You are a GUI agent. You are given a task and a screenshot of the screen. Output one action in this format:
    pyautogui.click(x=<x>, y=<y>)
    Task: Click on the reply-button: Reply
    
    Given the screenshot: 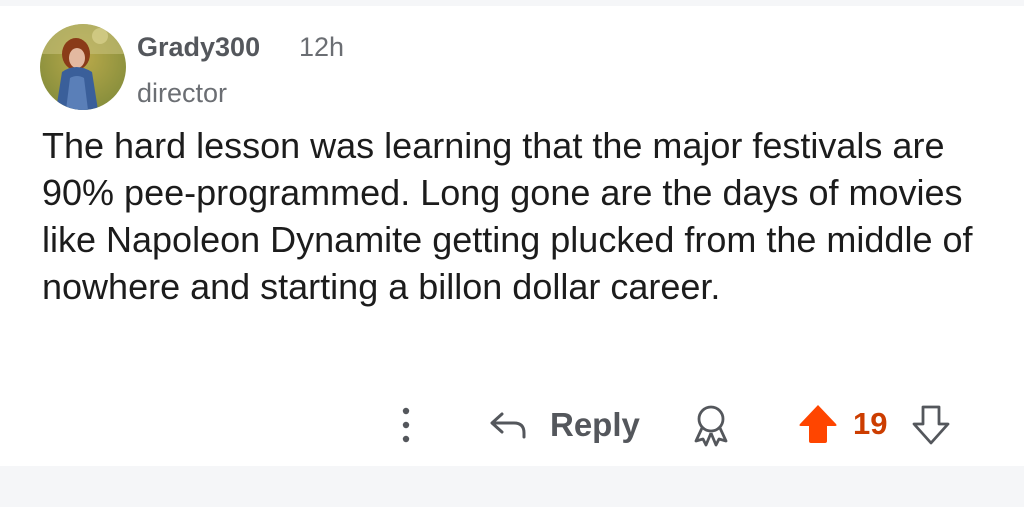 What is the action you would take?
    pyautogui.click(x=564, y=425)
    